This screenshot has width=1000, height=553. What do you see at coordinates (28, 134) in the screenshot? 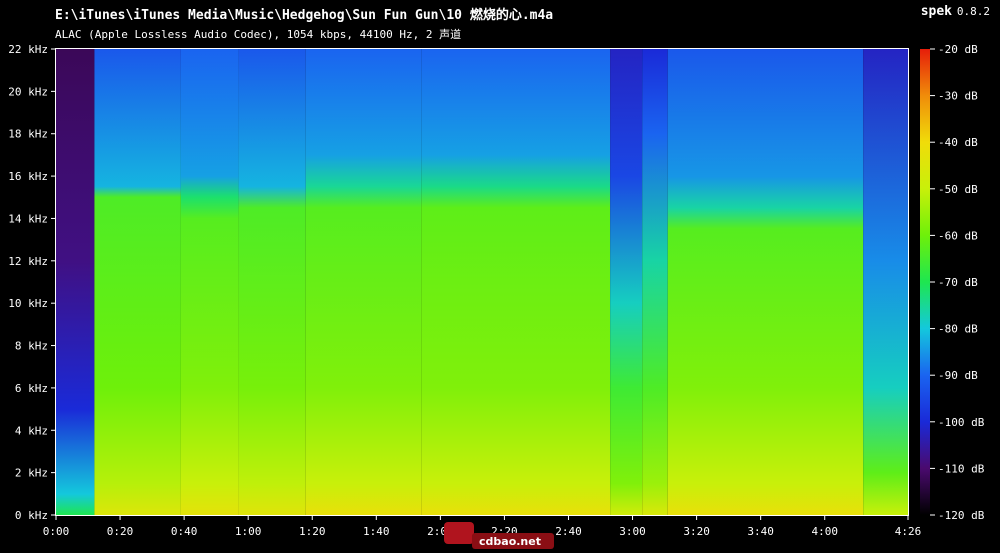
I see `y-tick-label: 18 kHz` at bounding box center [28, 134].